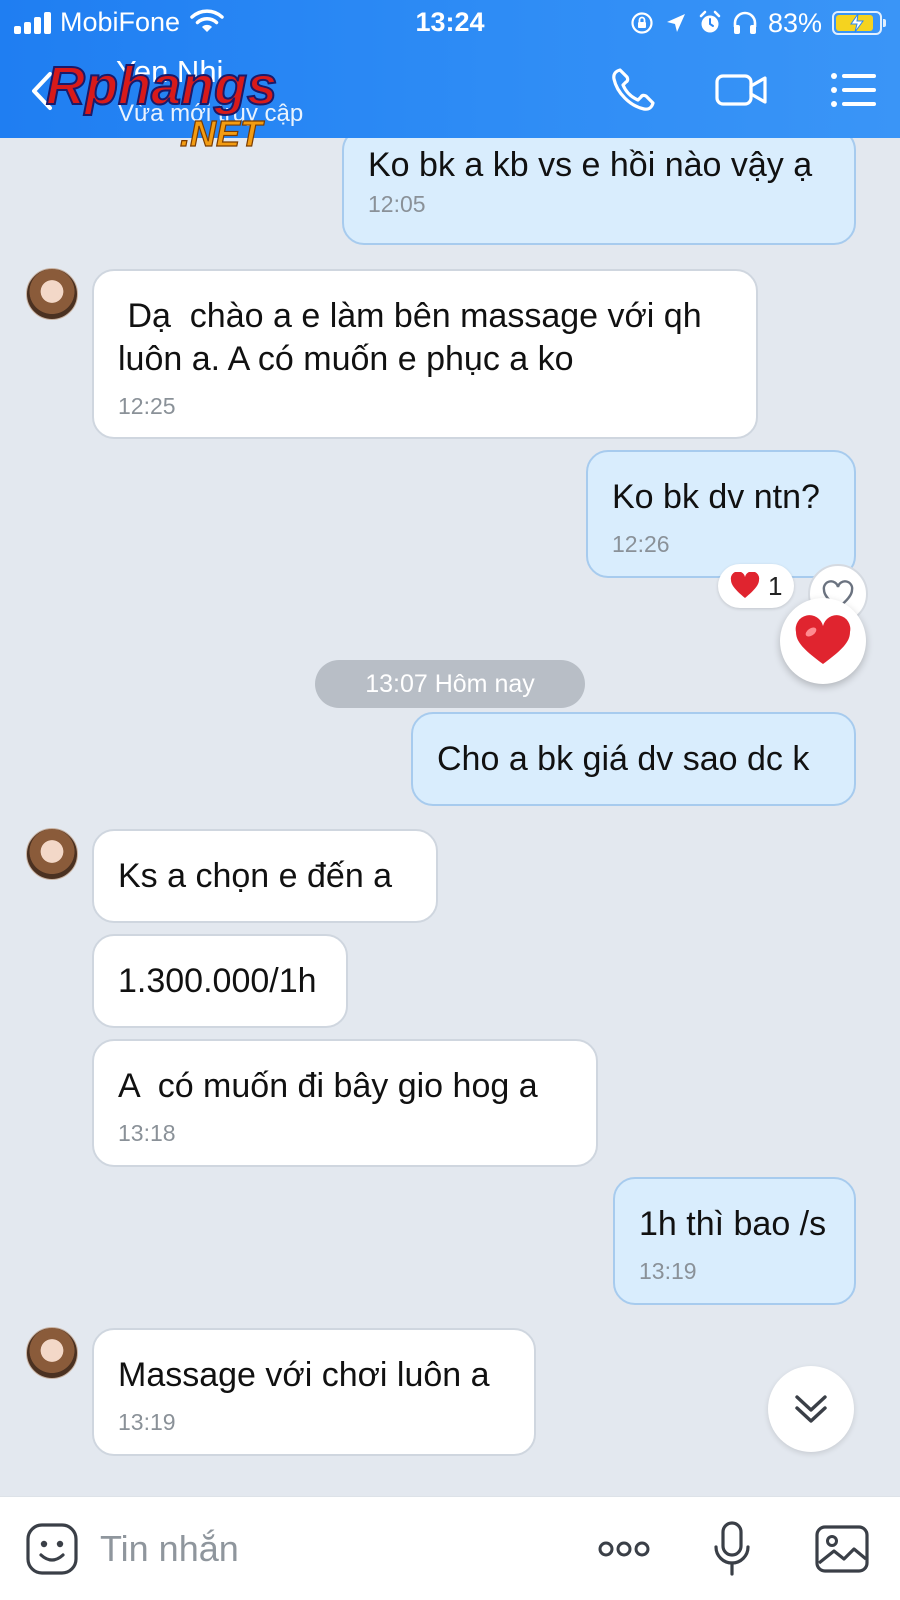 The image size is (900, 1600). Describe the element at coordinates (716, 497) in the screenshot. I see `message-text: Ko bk dv ntn?` at that location.